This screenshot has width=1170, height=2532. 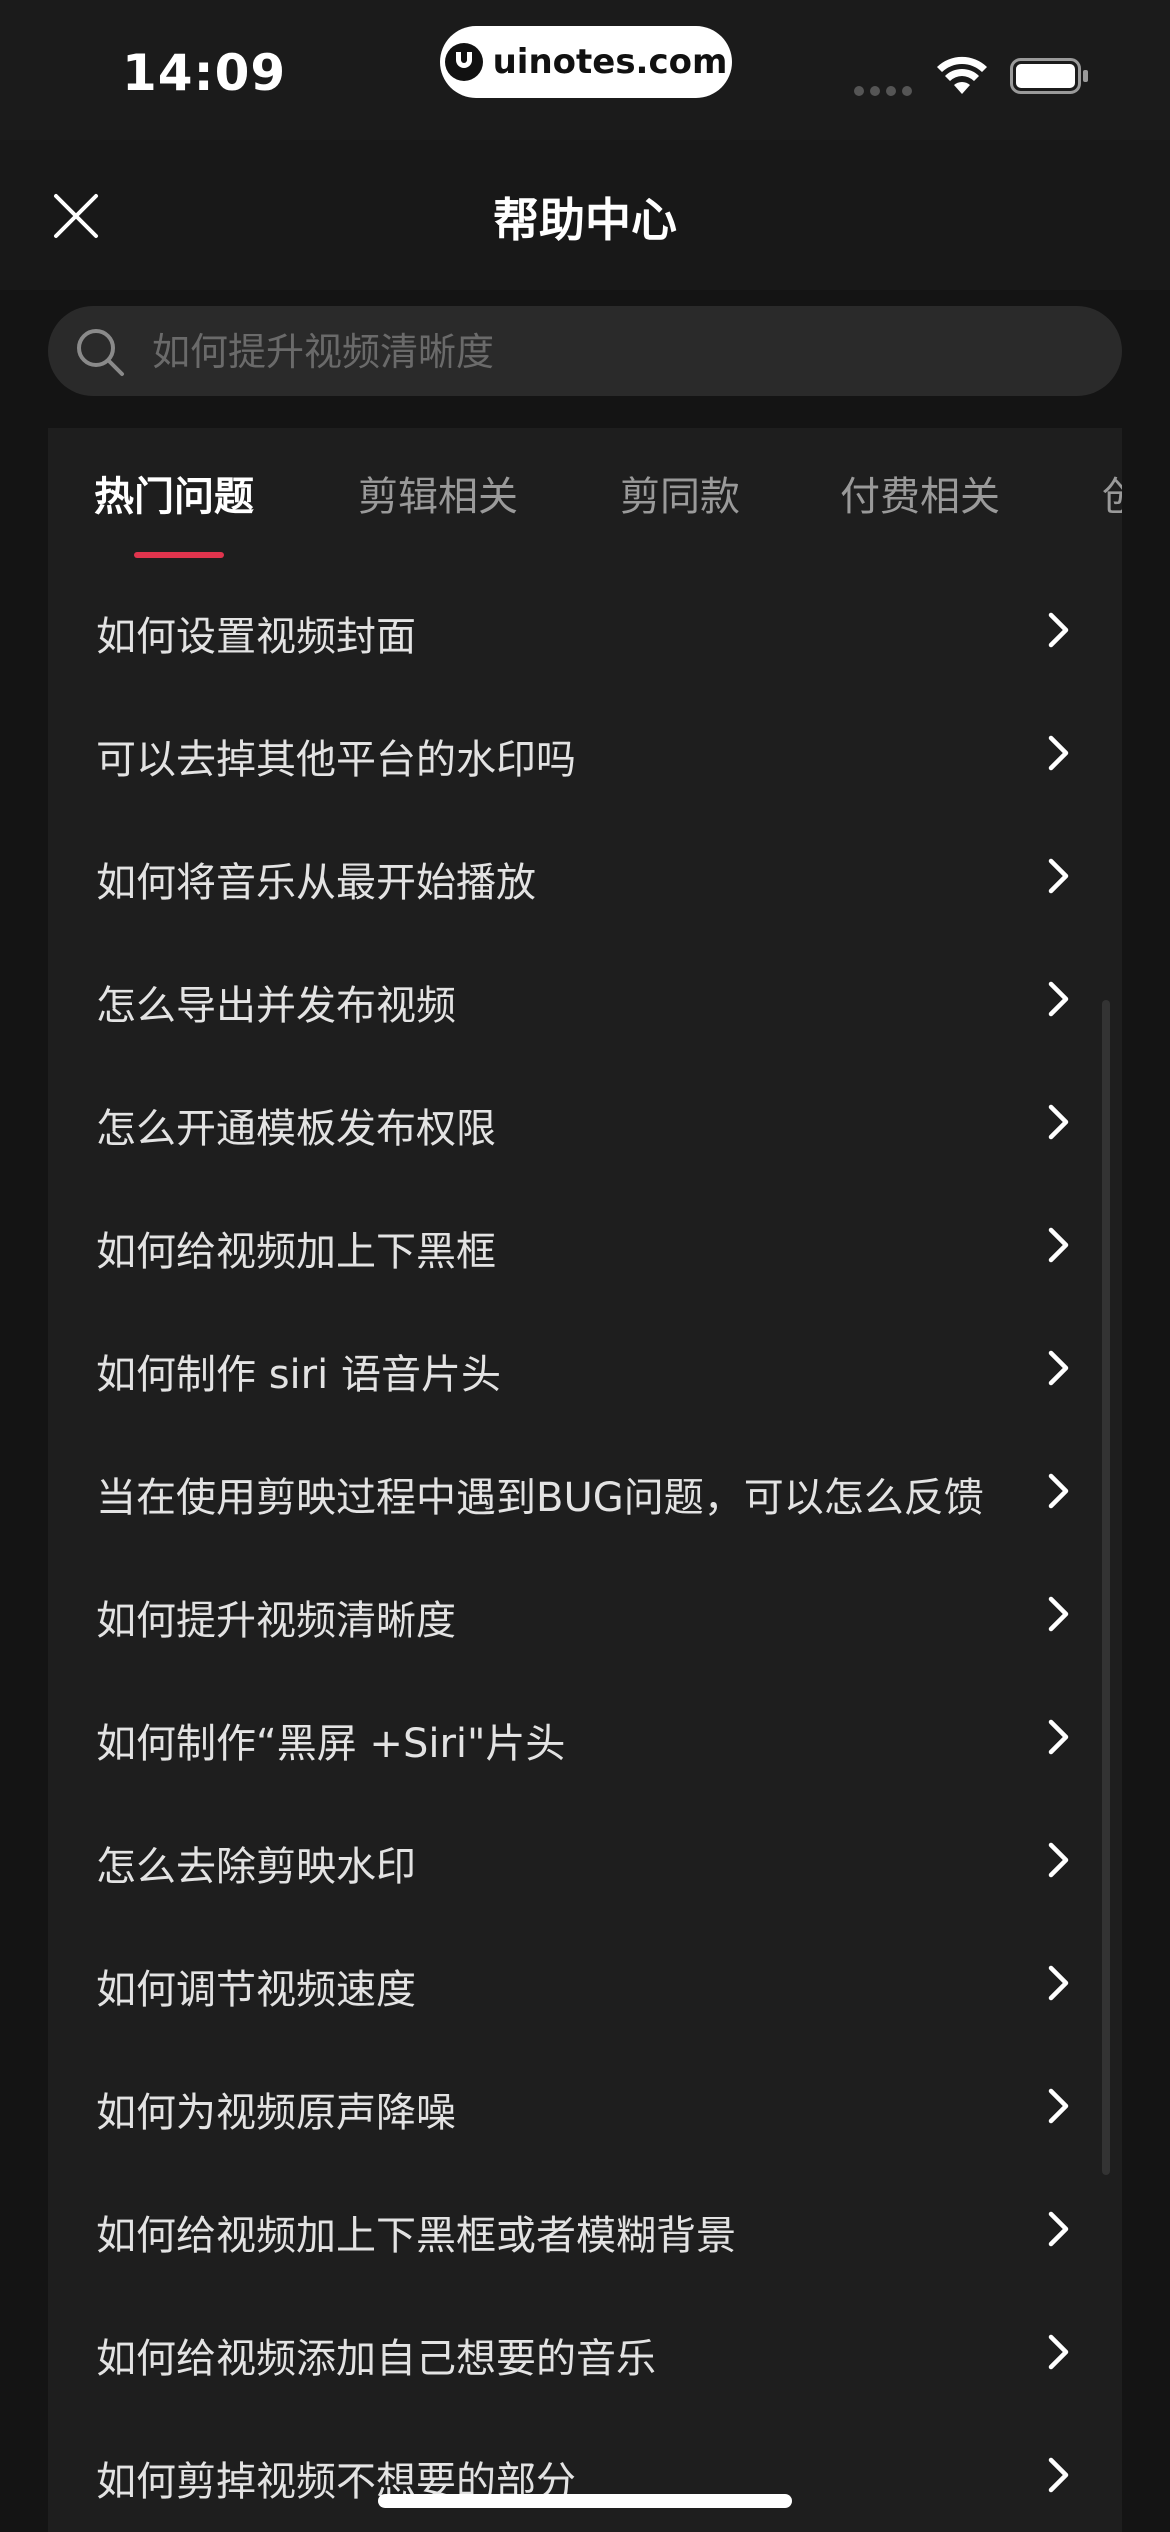 What do you see at coordinates (585, 1738) in the screenshot?
I see `faq-item: 如何制作“黑屏 +Siri"片头` at bounding box center [585, 1738].